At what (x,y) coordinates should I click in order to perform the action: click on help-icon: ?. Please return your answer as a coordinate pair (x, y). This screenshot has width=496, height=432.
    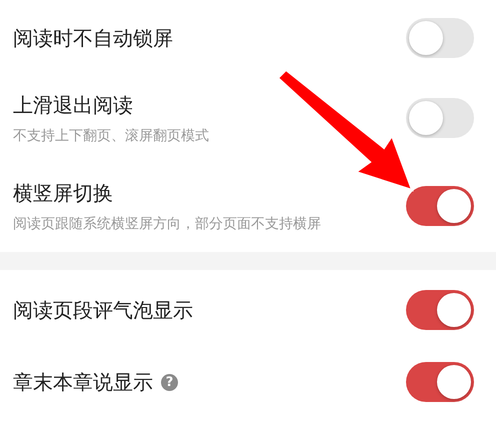
    Looking at the image, I should click on (169, 382).